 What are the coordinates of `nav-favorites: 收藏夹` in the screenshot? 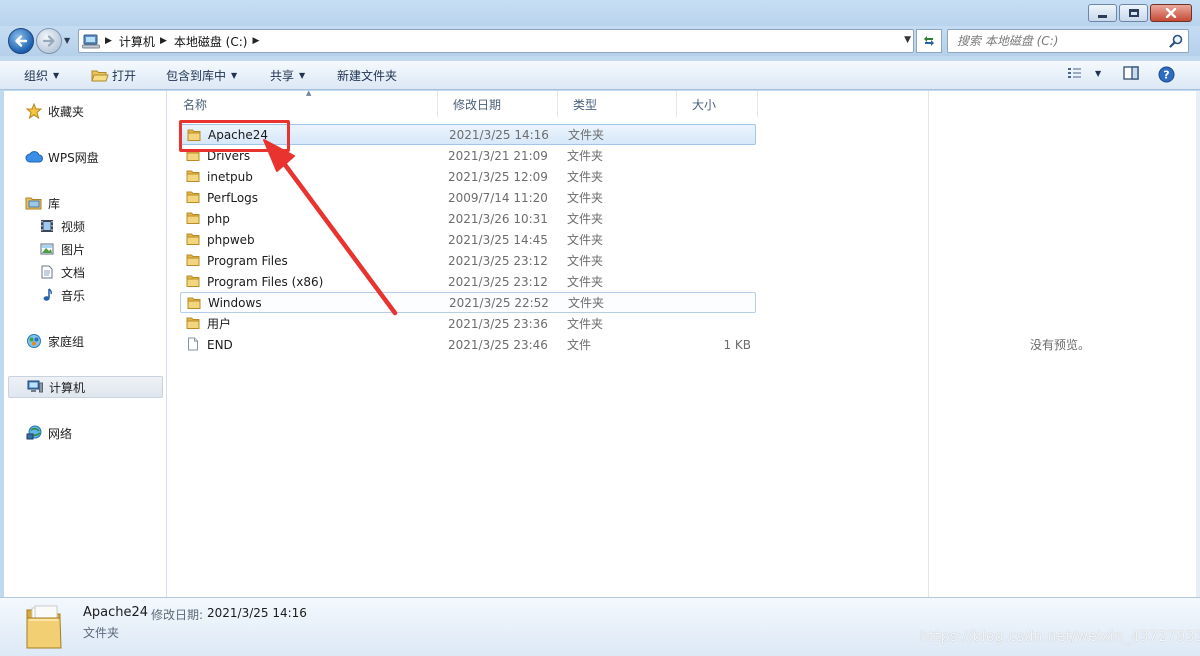 It's located at (85, 111).